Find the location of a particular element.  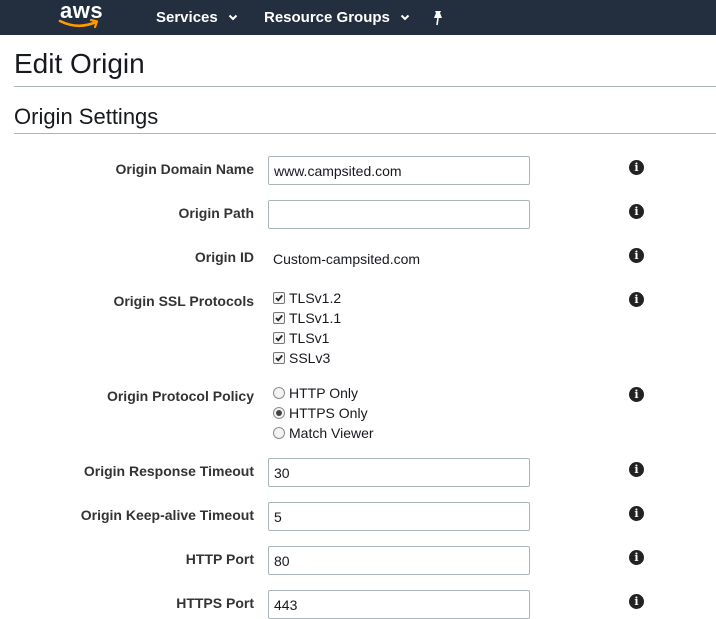

aws-smile-icon is located at coordinates (78, 23).